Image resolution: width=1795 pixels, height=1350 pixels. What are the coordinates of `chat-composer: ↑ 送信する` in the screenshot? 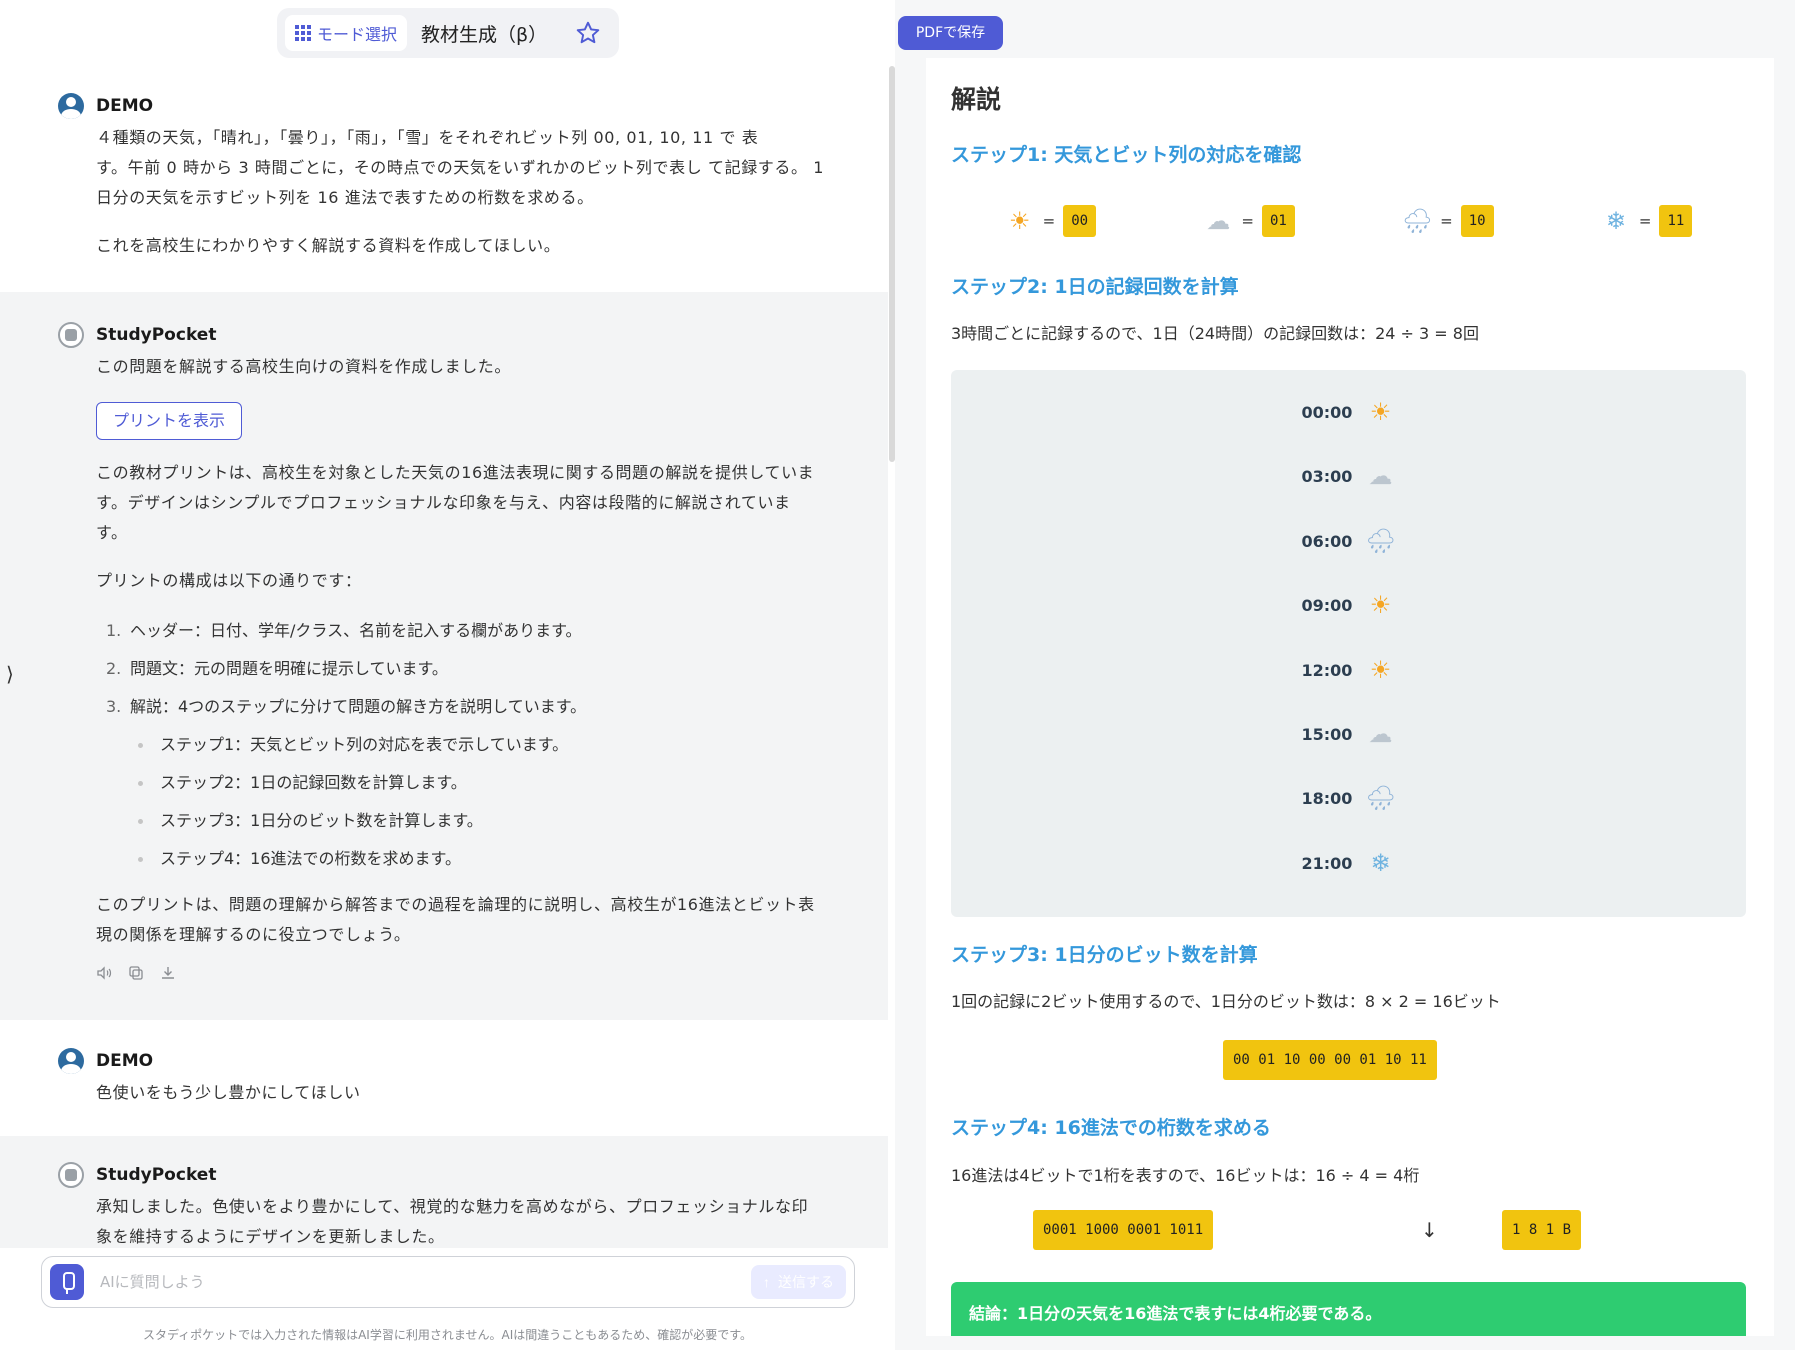 It's located at (448, 1282).